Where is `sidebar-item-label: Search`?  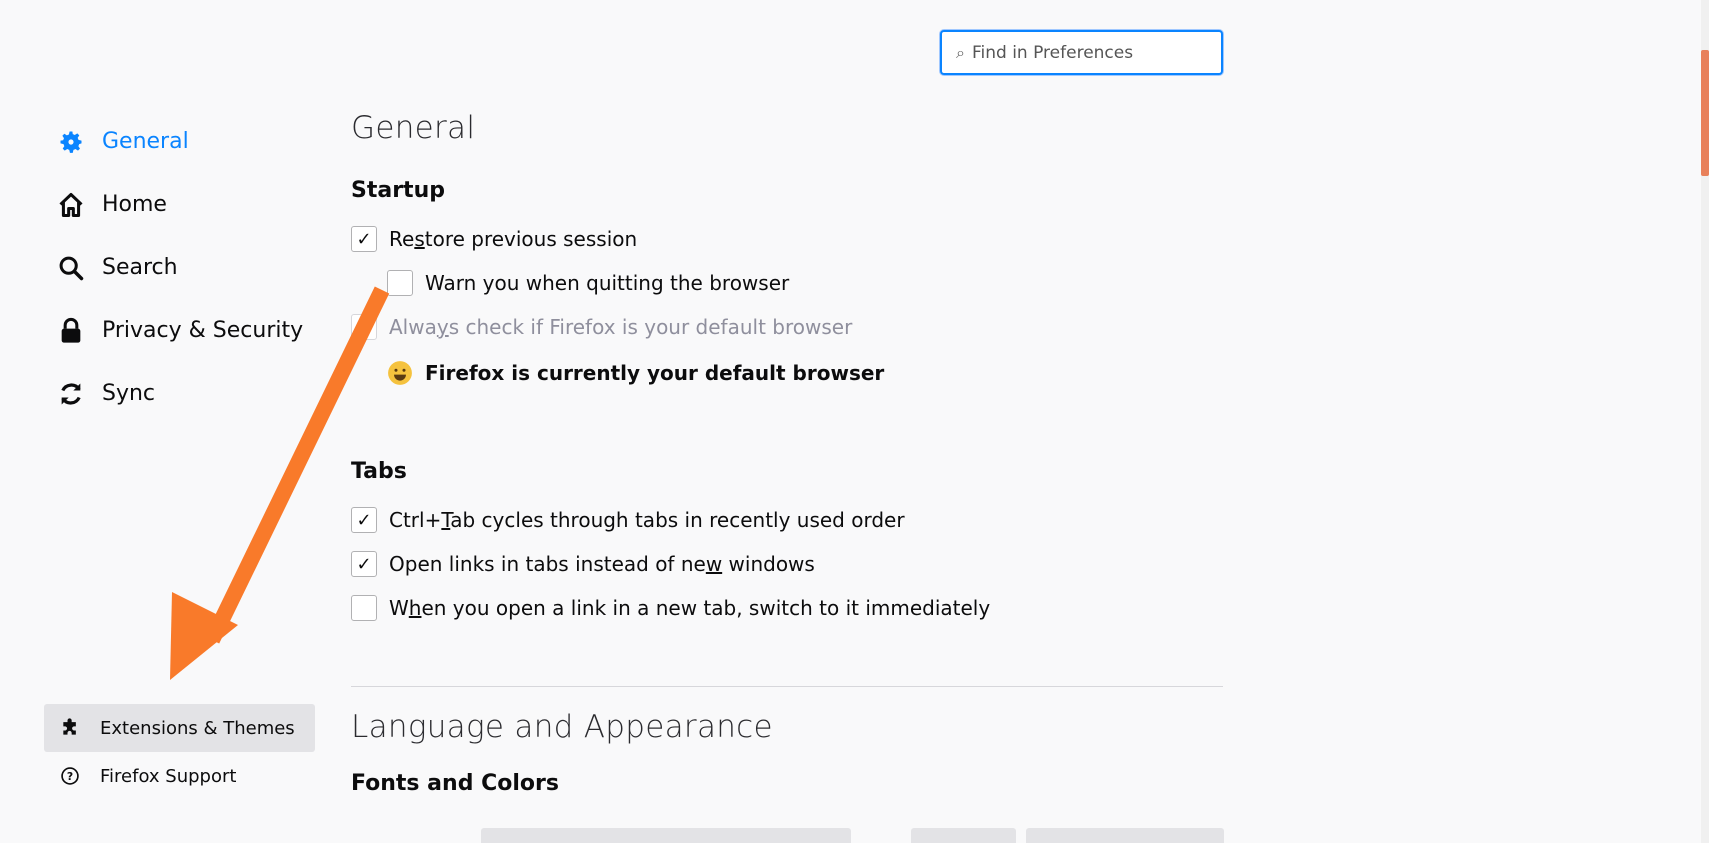 sidebar-item-label: Search is located at coordinates (140, 267).